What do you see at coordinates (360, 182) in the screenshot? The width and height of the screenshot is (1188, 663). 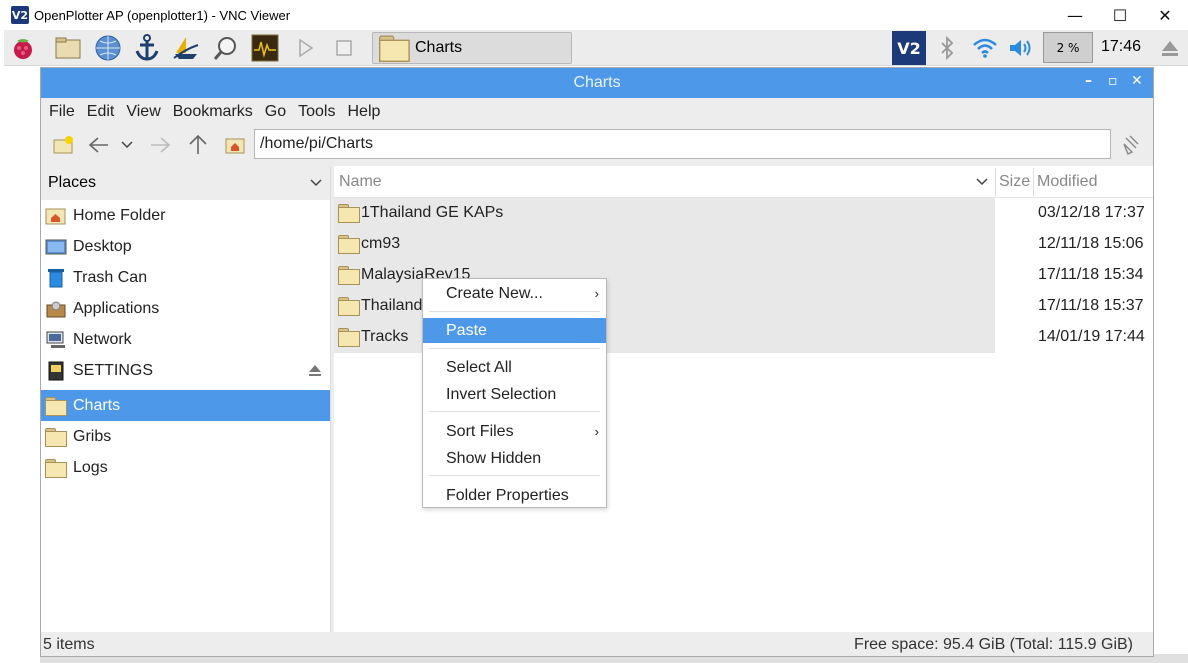 I see `column-name: Name` at bounding box center [360, 182].